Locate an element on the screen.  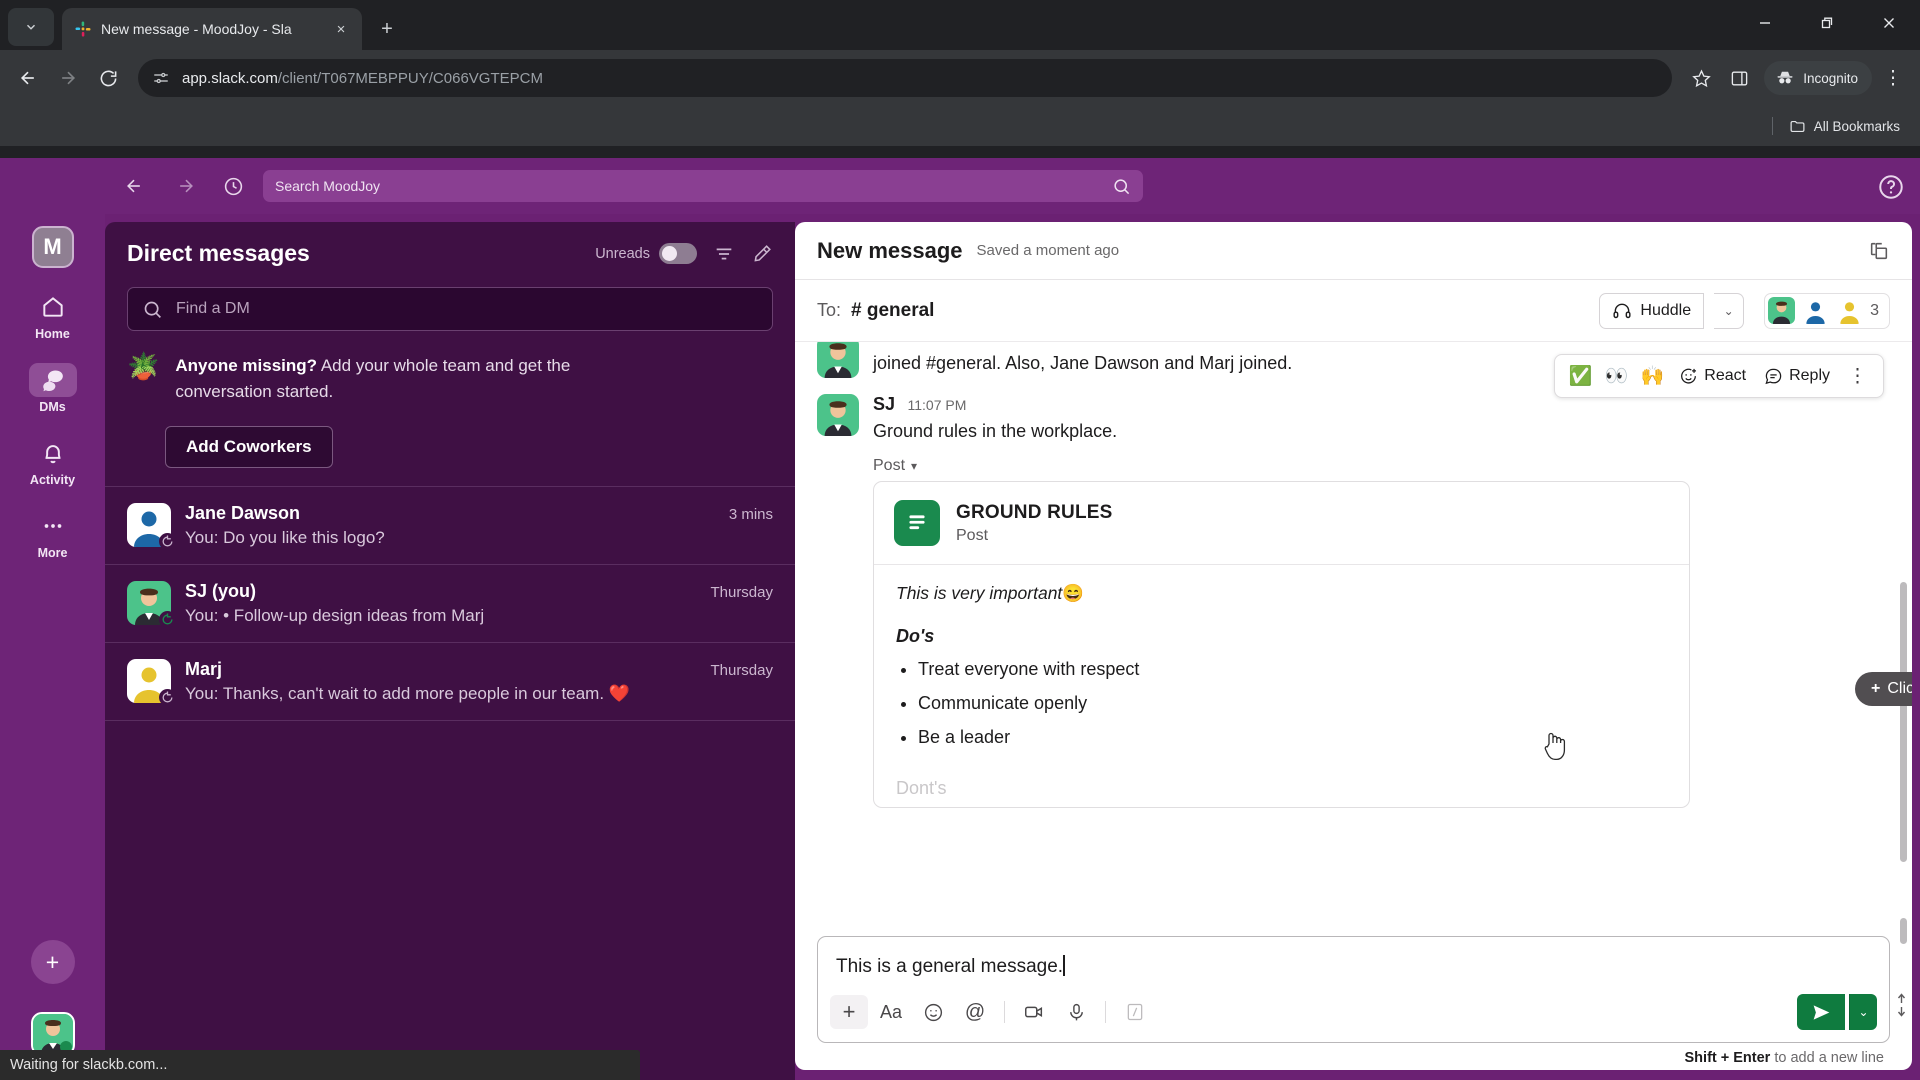
rail-item-more: More is located at coordinates (53, 534).